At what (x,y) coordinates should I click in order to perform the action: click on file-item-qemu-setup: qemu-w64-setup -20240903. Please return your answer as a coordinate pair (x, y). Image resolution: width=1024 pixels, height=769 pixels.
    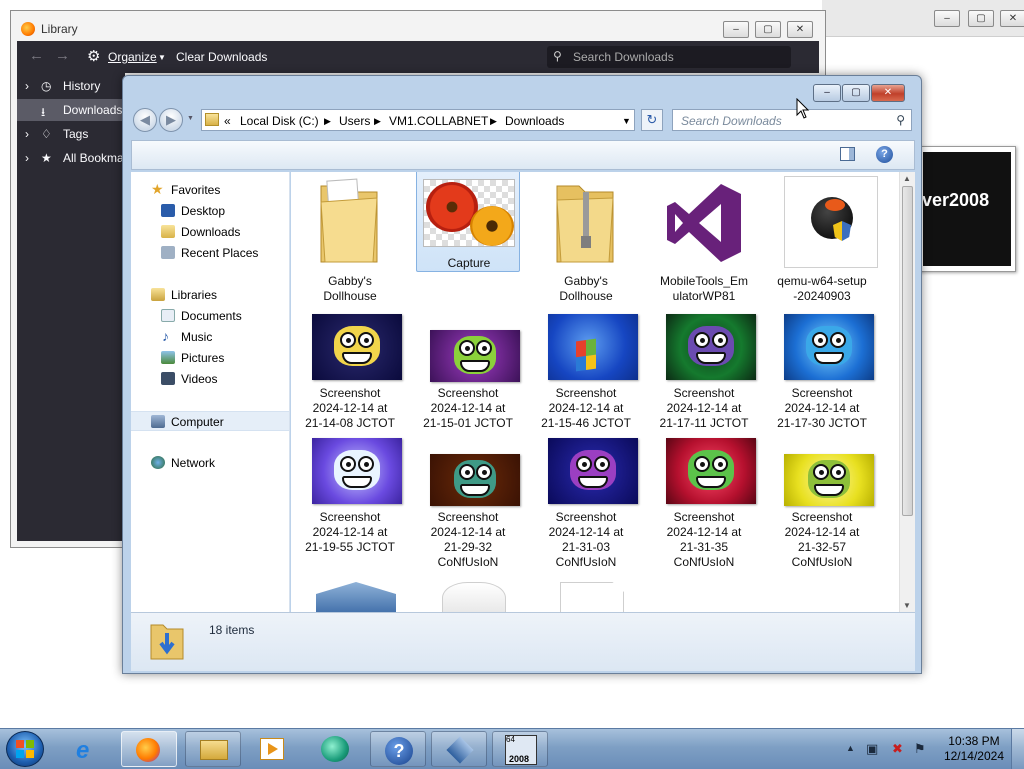
    Looking at the image, I should click on (824, 239).